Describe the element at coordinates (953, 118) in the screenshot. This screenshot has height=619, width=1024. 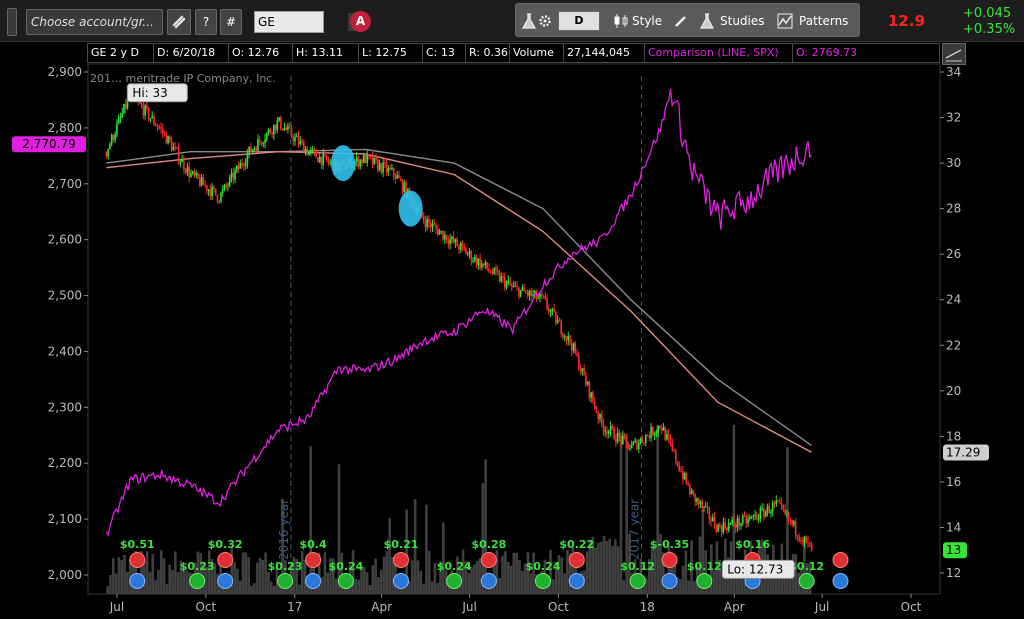
I see `right-tick-label: 32` at that location.